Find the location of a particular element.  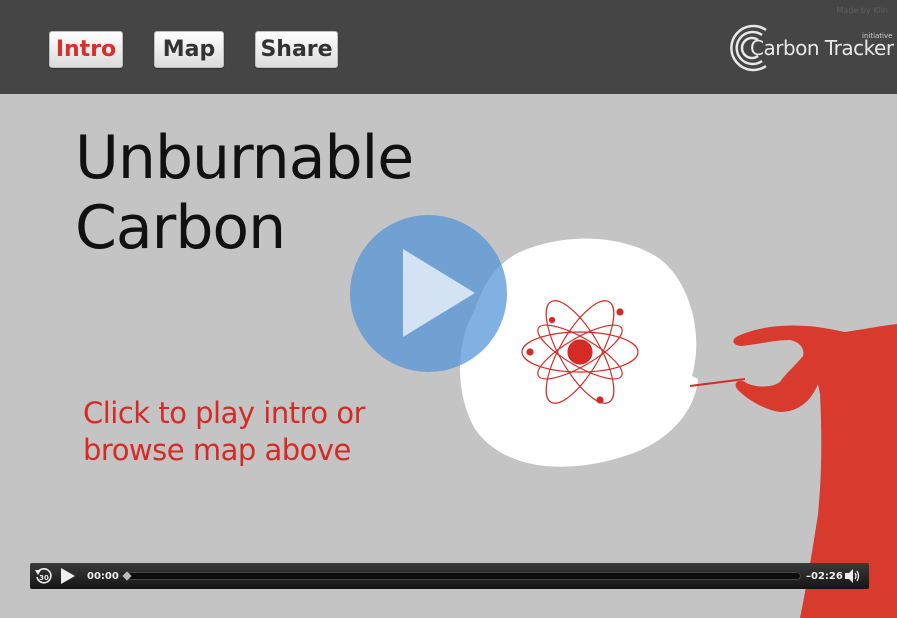

page-title: Unburnable Carbon is located at coordinates (244, 193).